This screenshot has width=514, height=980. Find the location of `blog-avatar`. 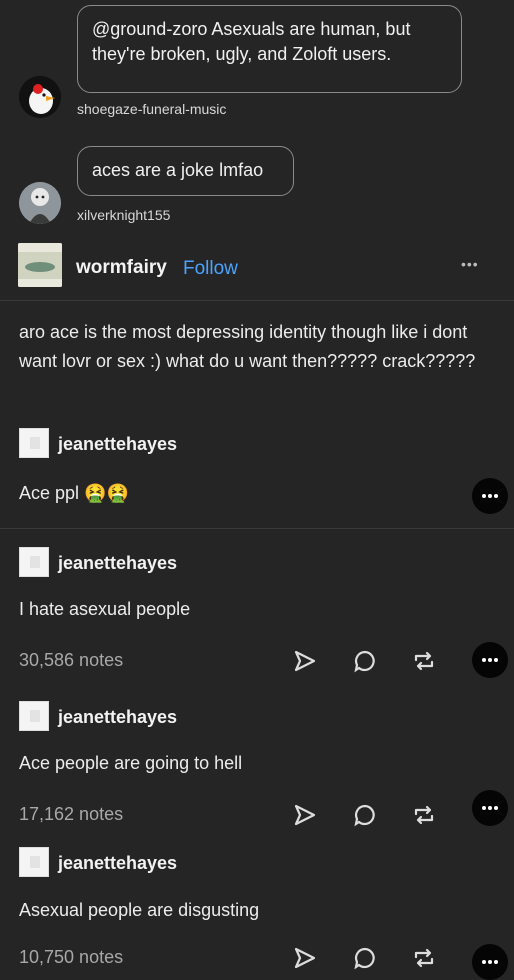

blog-avatar is located at coordinates (40, 265).